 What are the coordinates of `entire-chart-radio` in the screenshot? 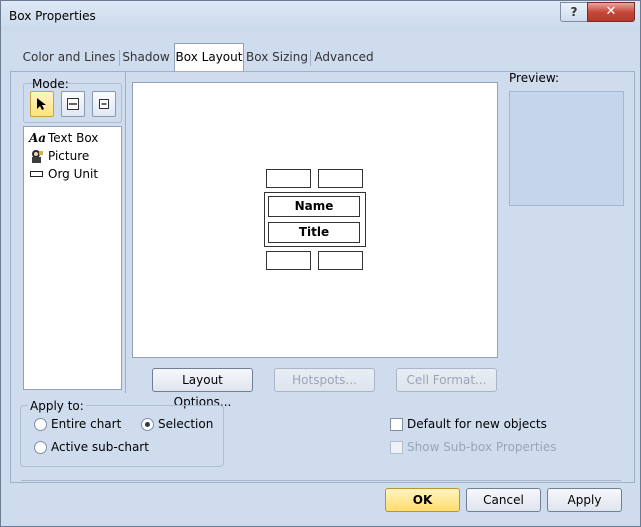 It's located at (40, 424).